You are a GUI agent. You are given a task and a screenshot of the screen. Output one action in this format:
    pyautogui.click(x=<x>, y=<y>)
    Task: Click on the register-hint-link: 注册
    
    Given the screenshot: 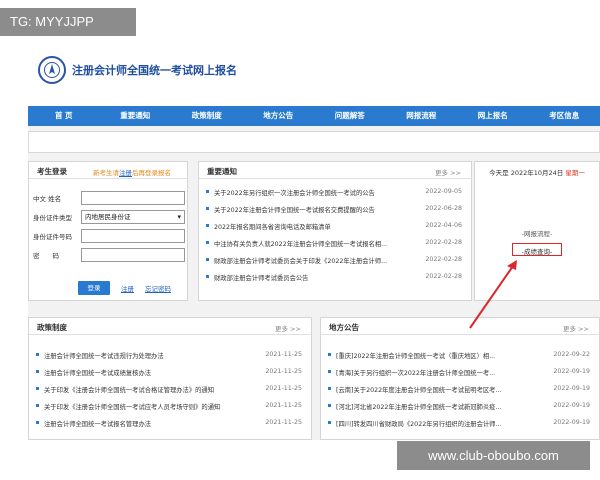 What is the action you would take?
    pyautogui.click(x=125, y=173)
    